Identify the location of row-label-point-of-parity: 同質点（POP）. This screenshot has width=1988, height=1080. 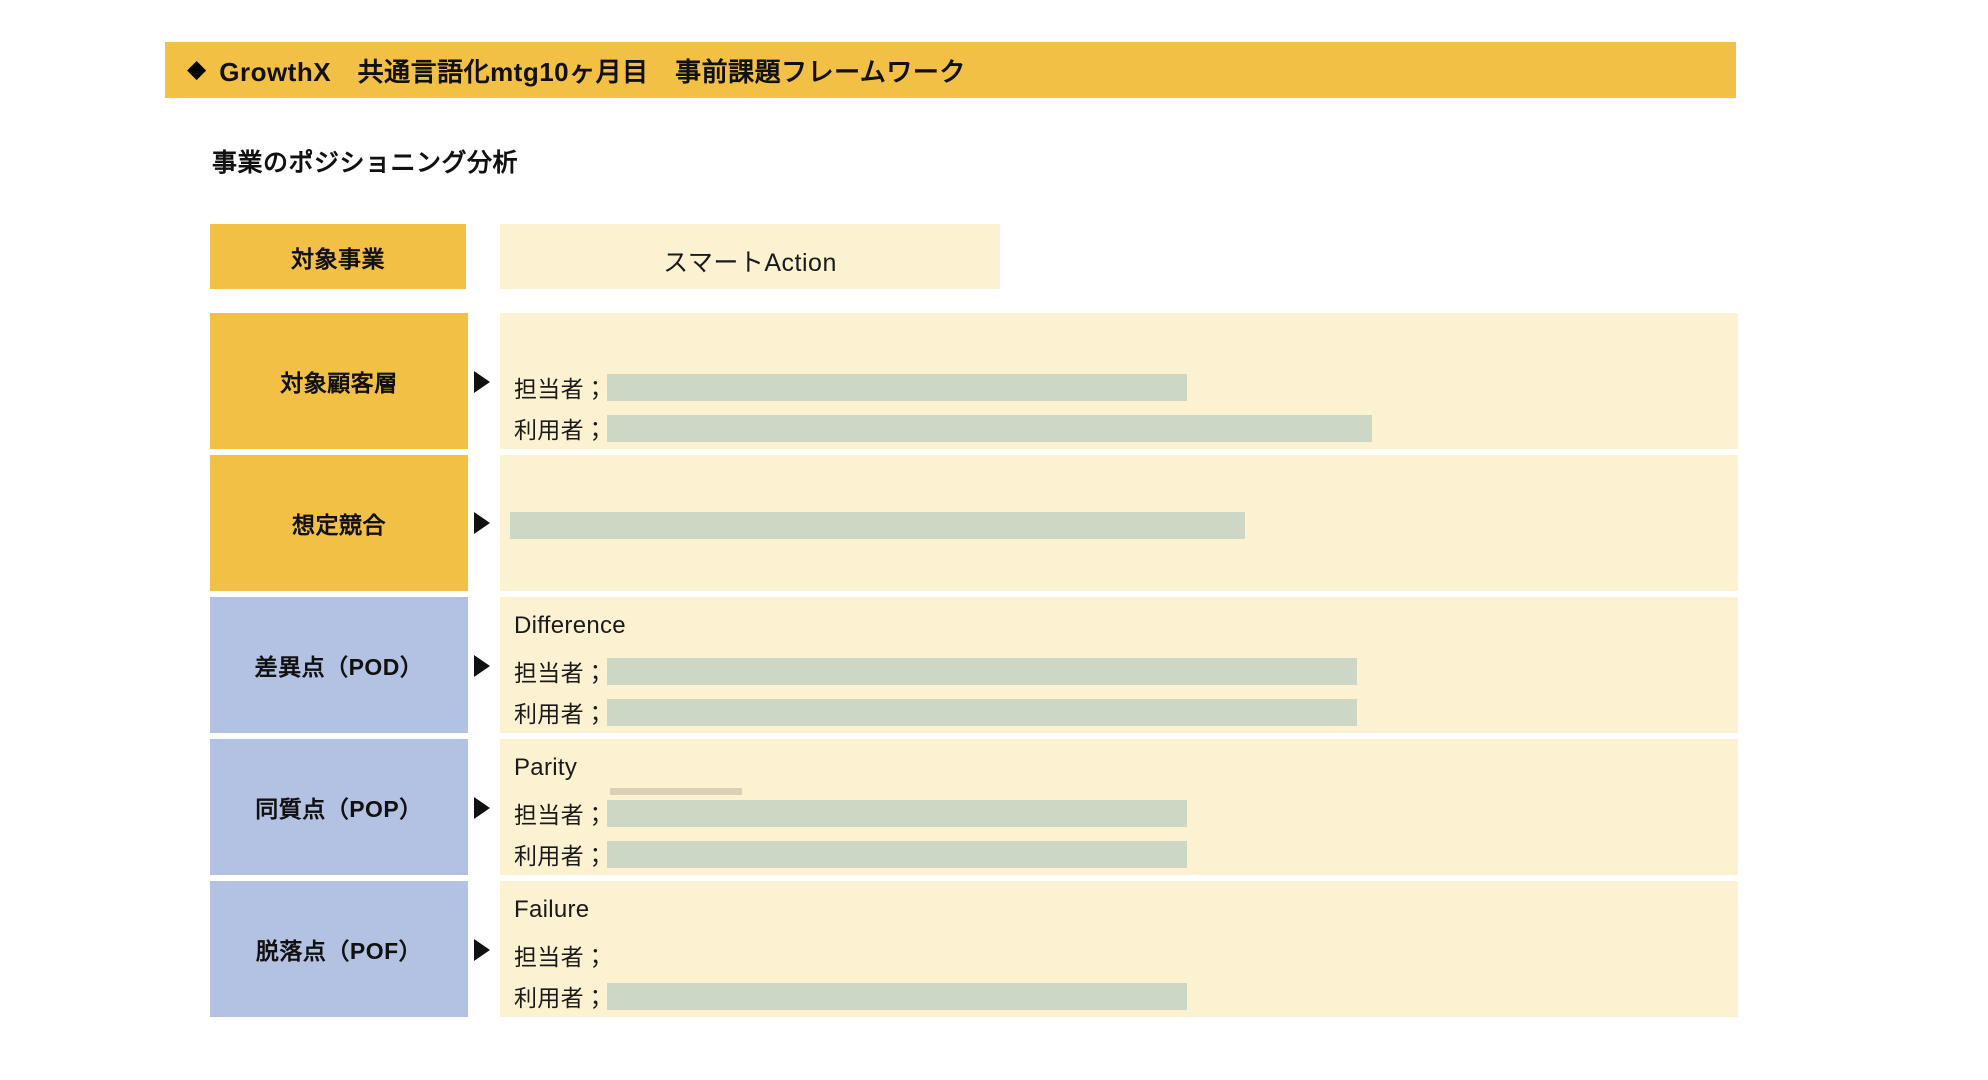
(339, 807).